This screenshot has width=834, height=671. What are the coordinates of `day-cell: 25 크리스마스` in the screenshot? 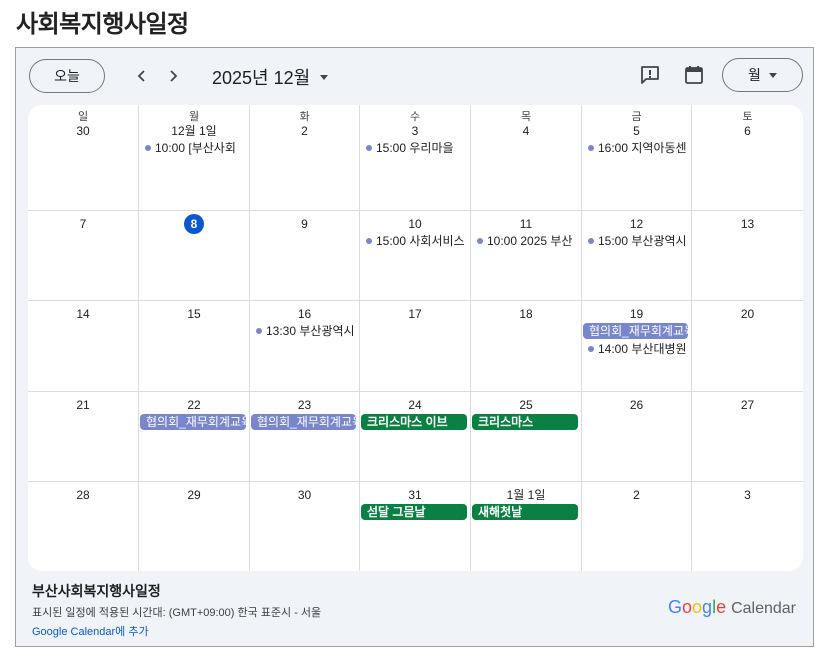 It's located at (526, 437).